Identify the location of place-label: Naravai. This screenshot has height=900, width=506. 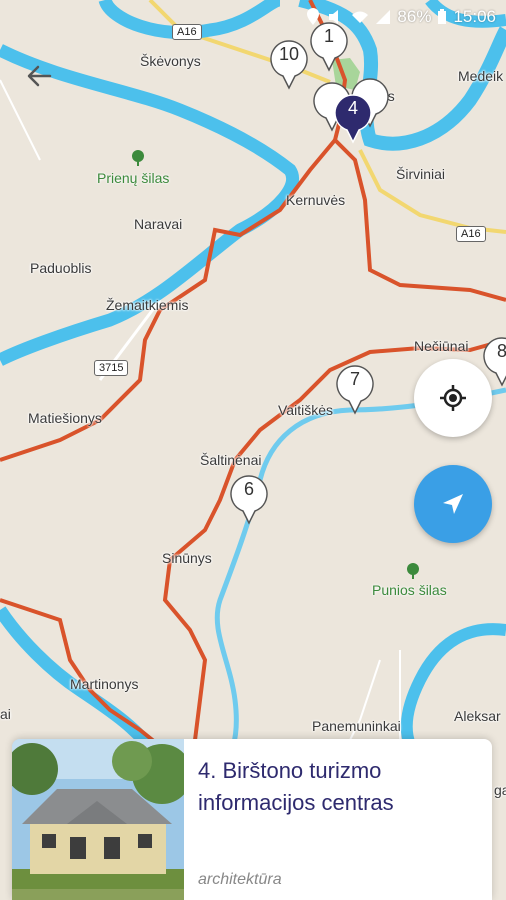
(158, 224).